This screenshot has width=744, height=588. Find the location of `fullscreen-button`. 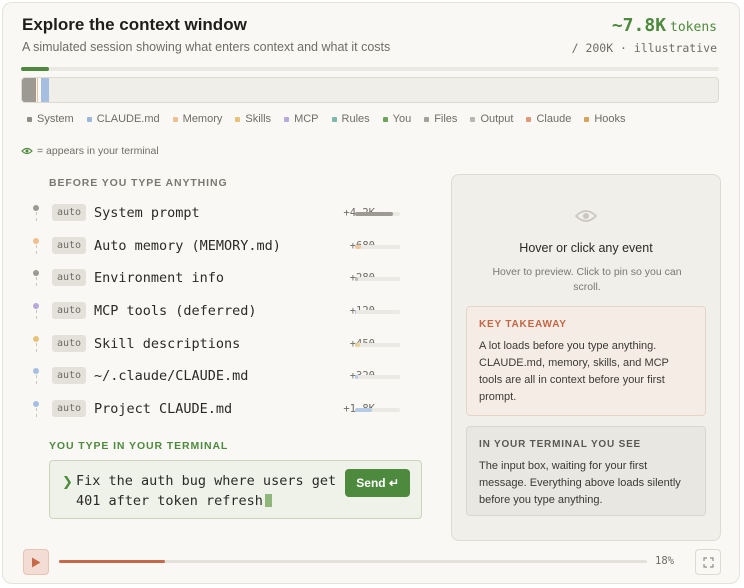

fullscreen-button is located at coordinates (708, 562).